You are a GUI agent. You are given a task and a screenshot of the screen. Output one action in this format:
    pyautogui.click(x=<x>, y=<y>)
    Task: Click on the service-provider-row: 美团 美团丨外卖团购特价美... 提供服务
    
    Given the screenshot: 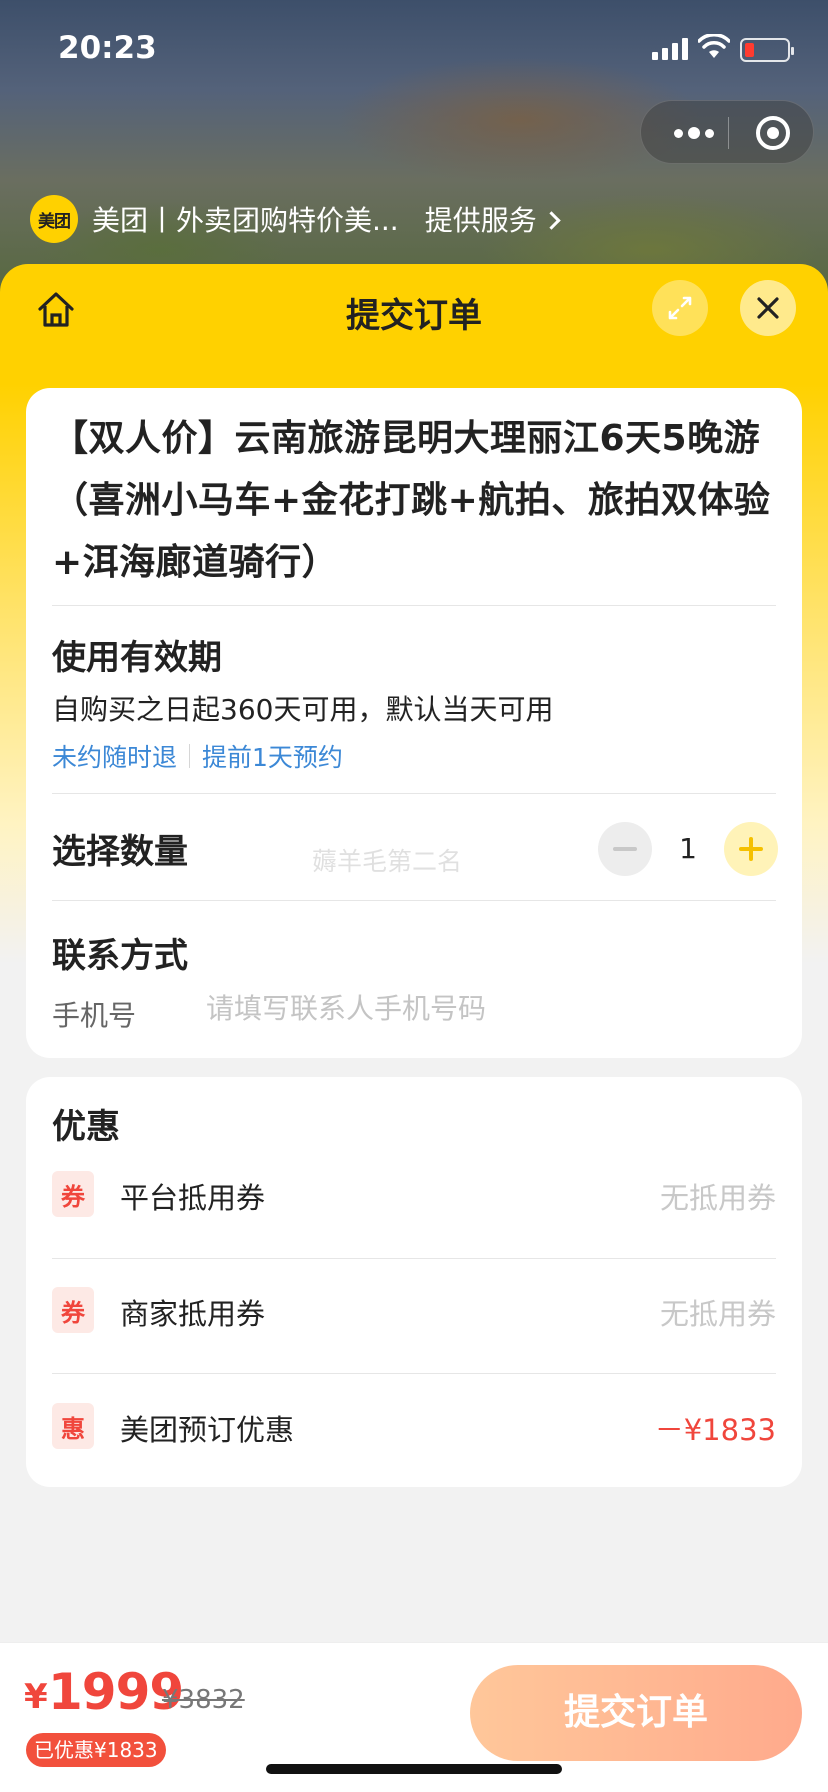 What is the action you would take?
    pyautogui.click(x=295, y=219)
    